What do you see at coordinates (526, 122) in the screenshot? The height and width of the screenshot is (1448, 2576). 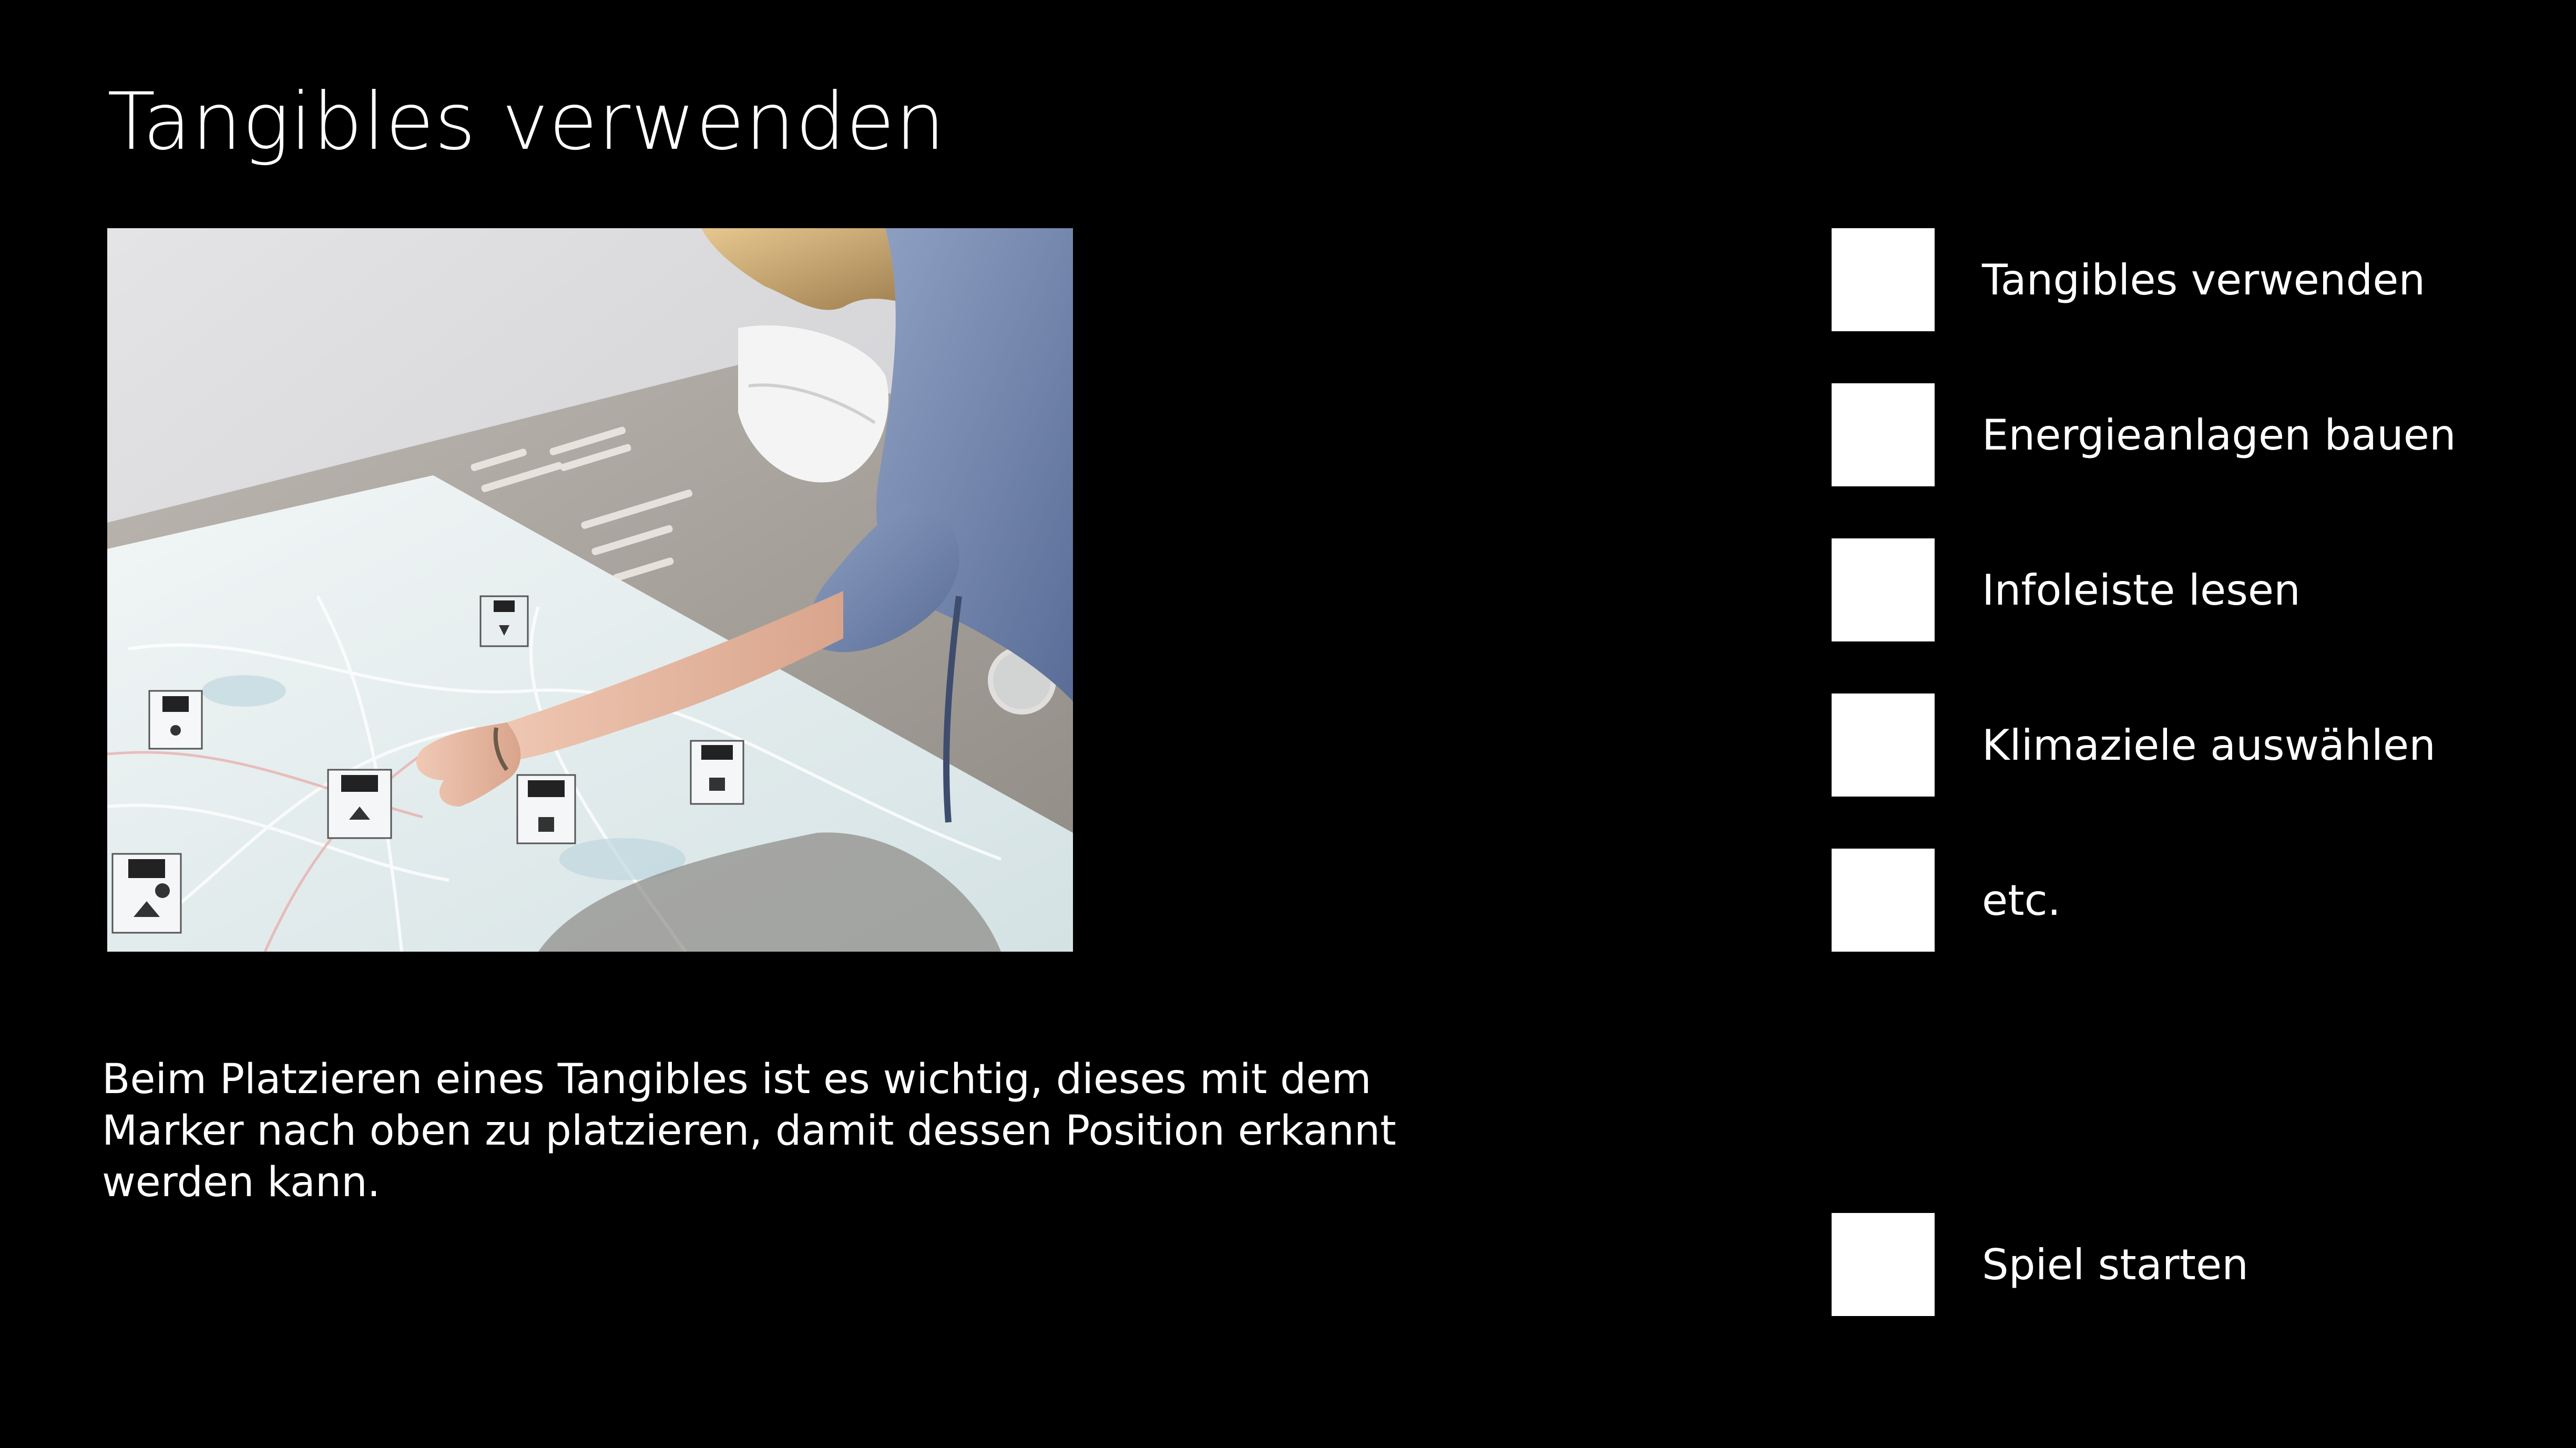 I see `page-title: Tangibles verwenden` at bounding box center [526, 122].